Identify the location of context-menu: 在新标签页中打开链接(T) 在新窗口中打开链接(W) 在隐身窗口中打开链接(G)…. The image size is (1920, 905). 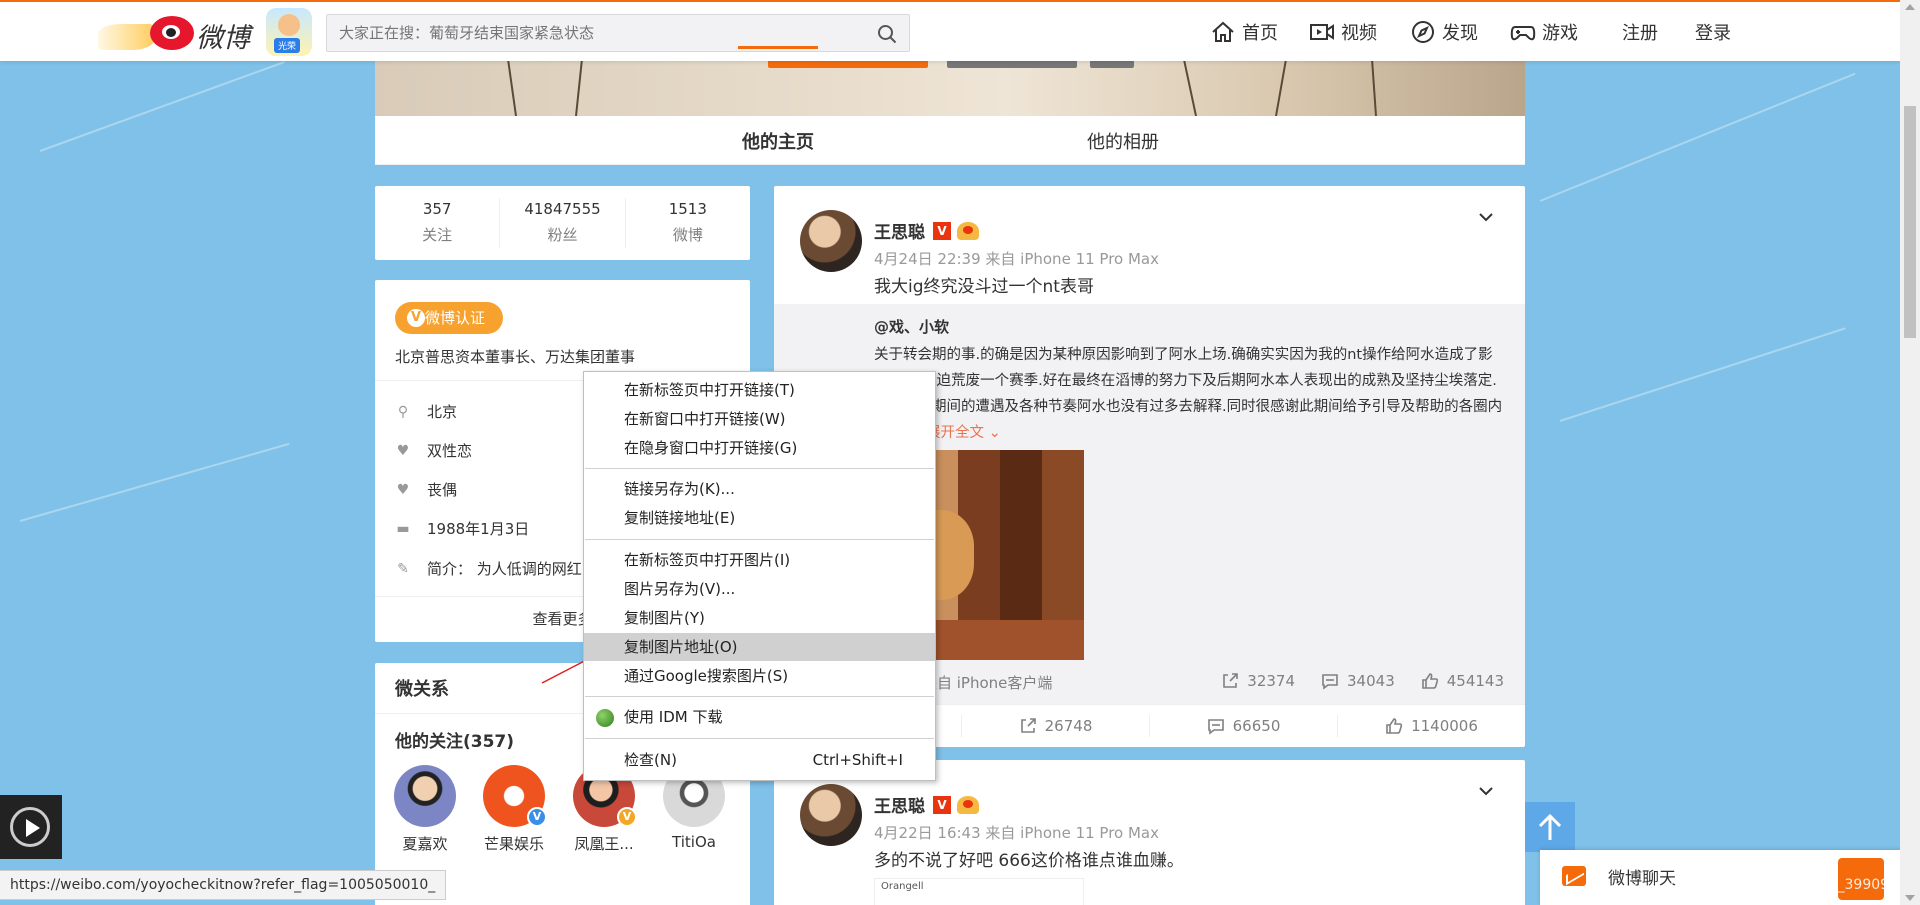
(759, 576).